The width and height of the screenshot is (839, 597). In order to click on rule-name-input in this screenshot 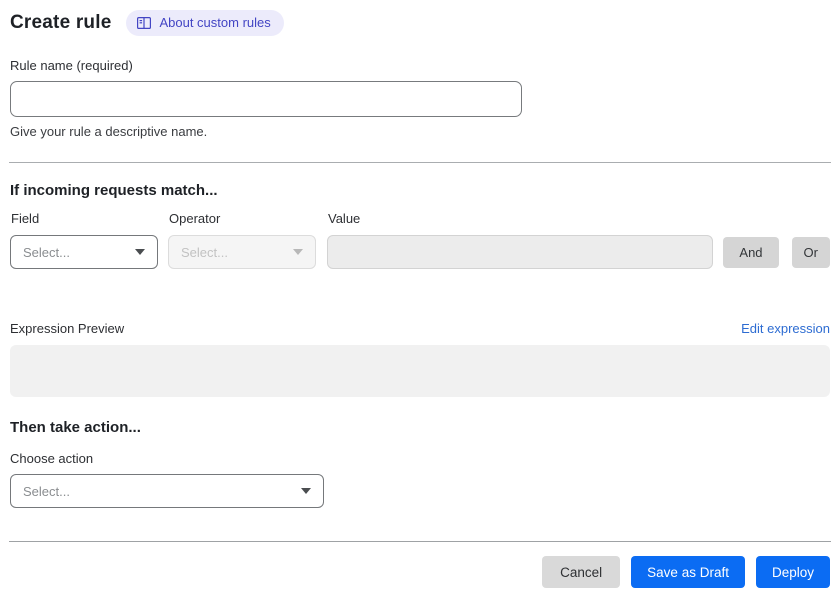, I will do `click(266, 99)`.